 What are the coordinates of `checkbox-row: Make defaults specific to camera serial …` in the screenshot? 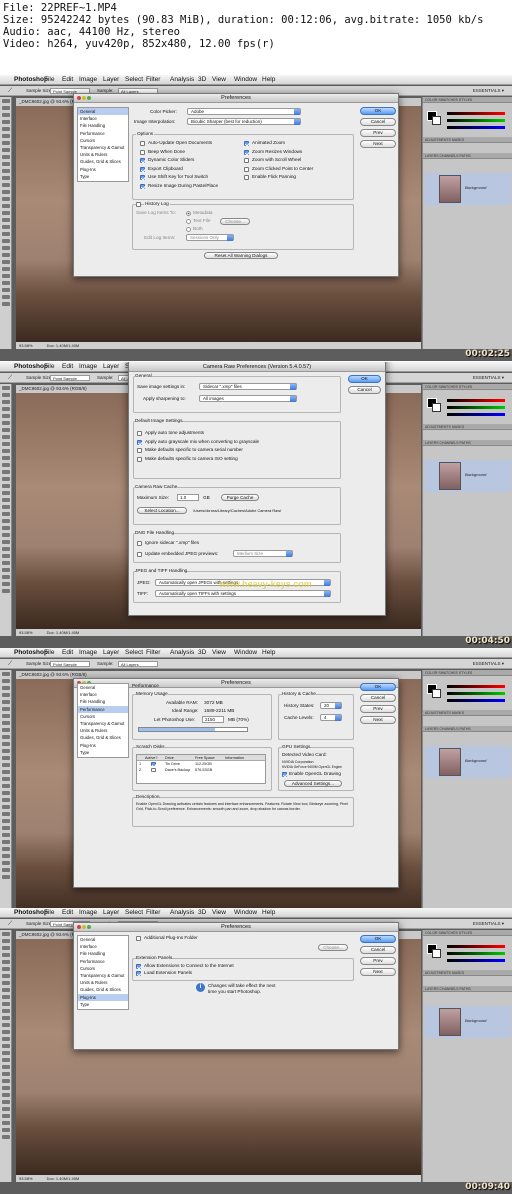 It's located at (192, 450).